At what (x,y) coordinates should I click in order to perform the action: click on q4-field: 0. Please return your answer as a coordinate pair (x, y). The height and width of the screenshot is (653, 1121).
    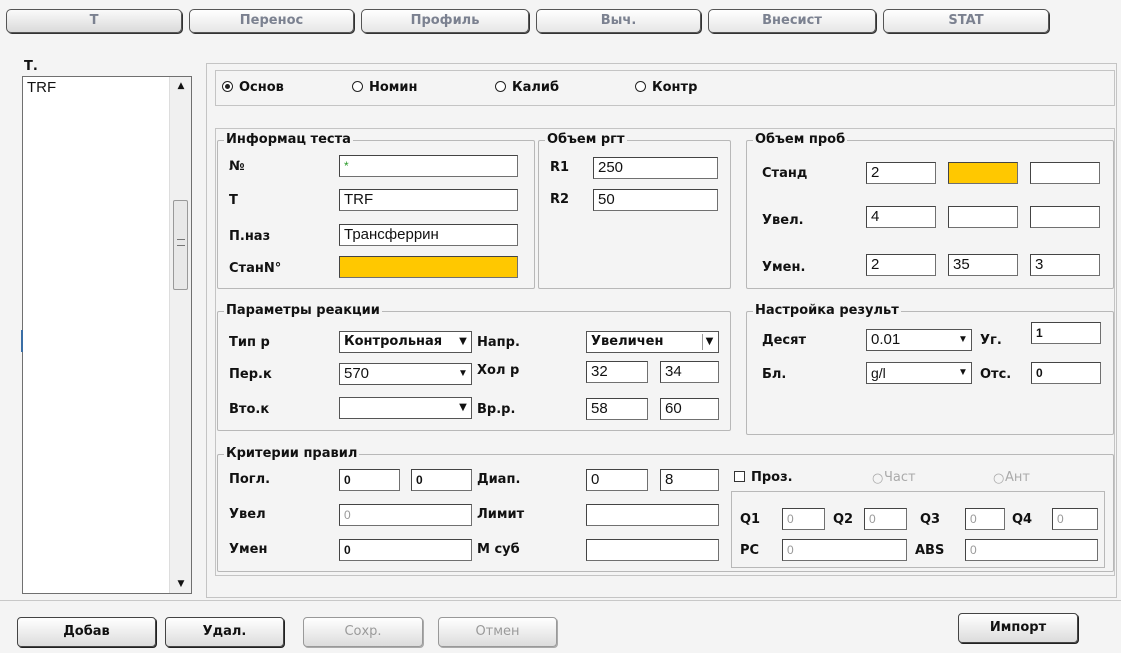
    Looking at the image, I should click on (1075, 519).